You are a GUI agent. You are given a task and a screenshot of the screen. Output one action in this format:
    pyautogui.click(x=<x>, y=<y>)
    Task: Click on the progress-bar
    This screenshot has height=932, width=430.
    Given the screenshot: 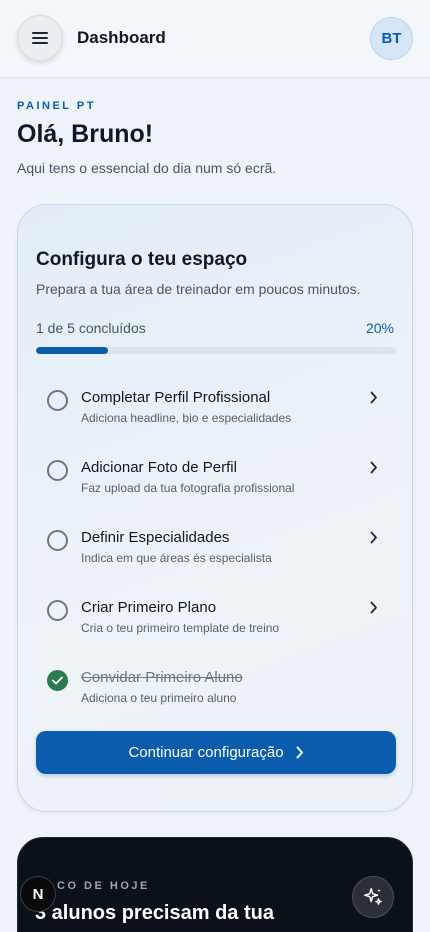 What is the action you would take?
    pyautogui.click(x=216, y=350)
    